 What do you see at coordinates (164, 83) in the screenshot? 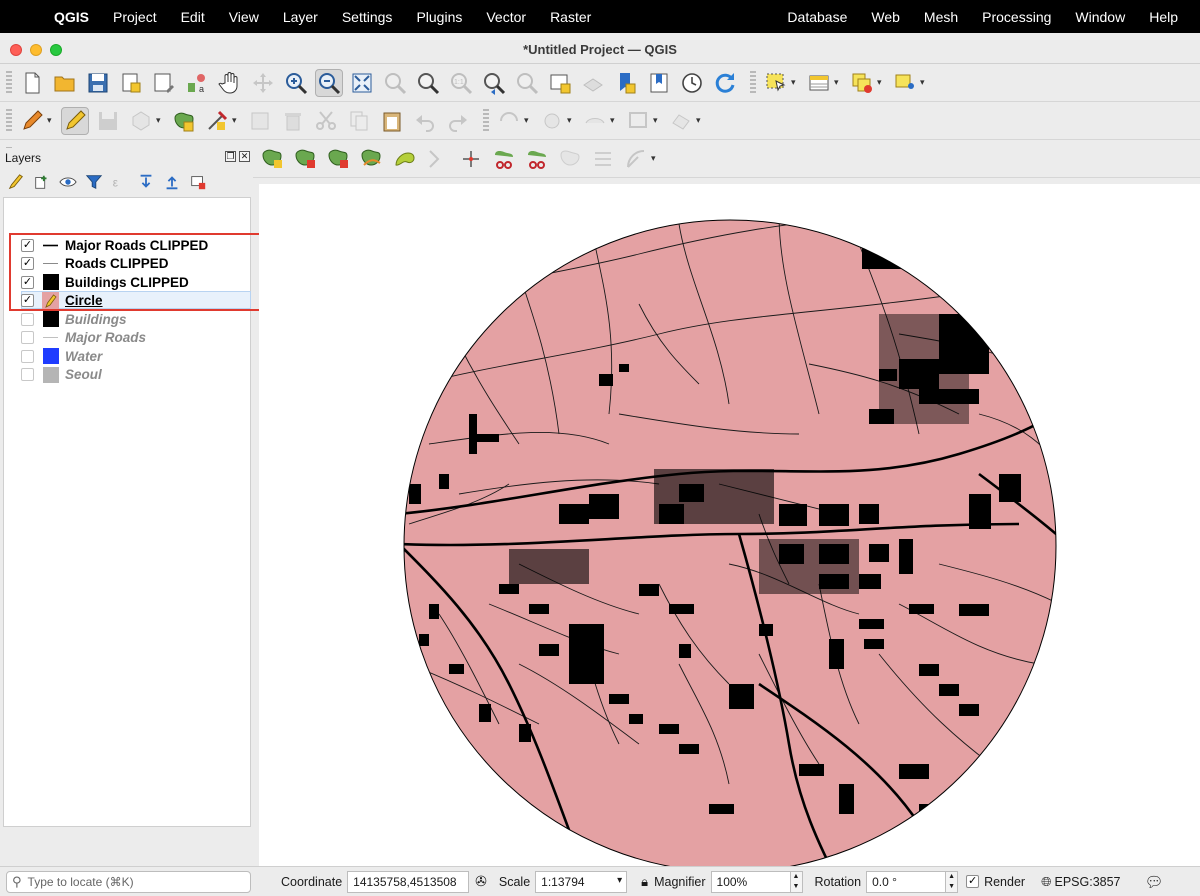
I see `layout-manager-button` at bounding box center [164, 83].